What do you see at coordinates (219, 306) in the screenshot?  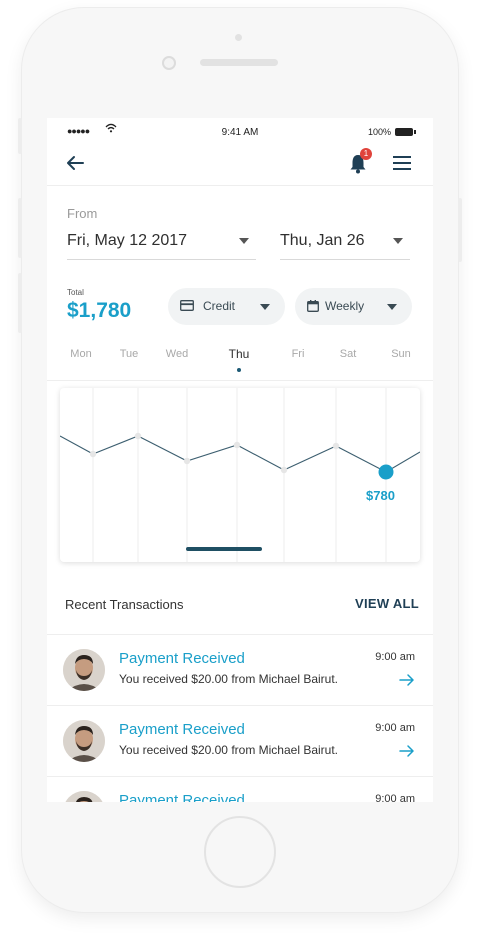 I see `type-selector-label: Credit` at bounding box center [219, 306].